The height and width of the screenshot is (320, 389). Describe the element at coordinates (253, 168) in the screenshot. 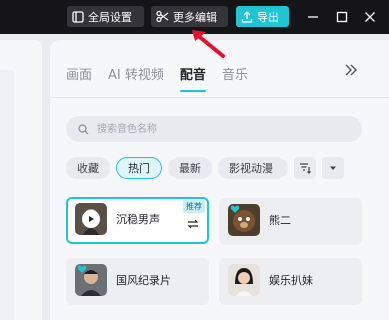

I see `chip-film-anime: 影视动漫` at that location.